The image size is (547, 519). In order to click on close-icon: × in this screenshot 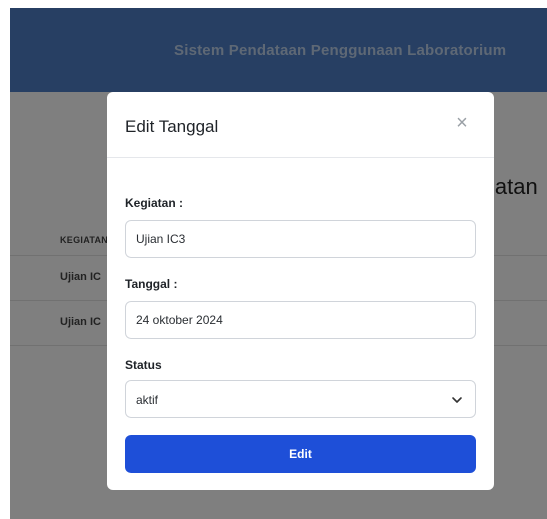, I will do `click(462, 123)`.